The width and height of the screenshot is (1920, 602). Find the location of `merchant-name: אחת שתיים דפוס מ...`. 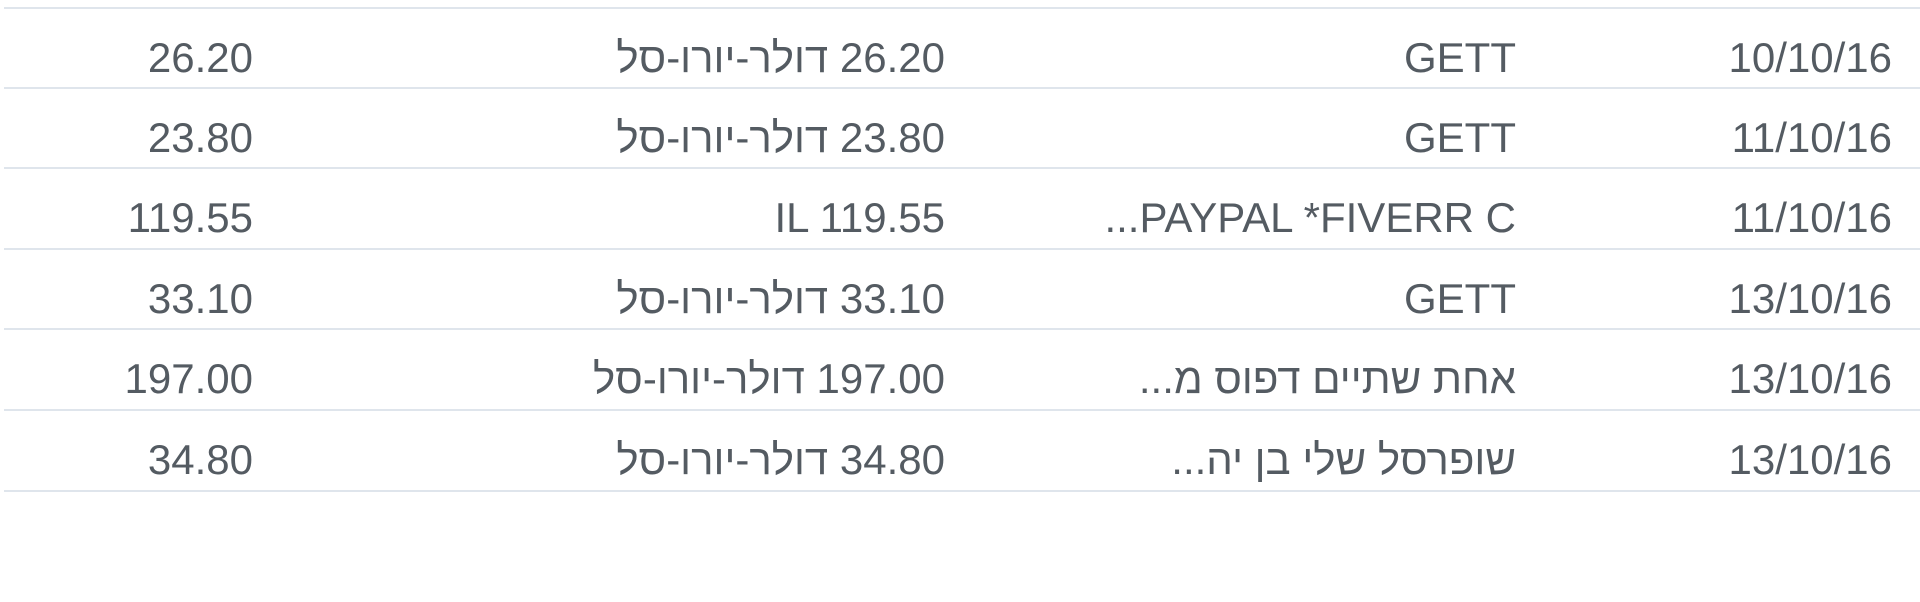

merchant-name: אחת שתיים דפוס מ... is located at coordinates (1327, 378).